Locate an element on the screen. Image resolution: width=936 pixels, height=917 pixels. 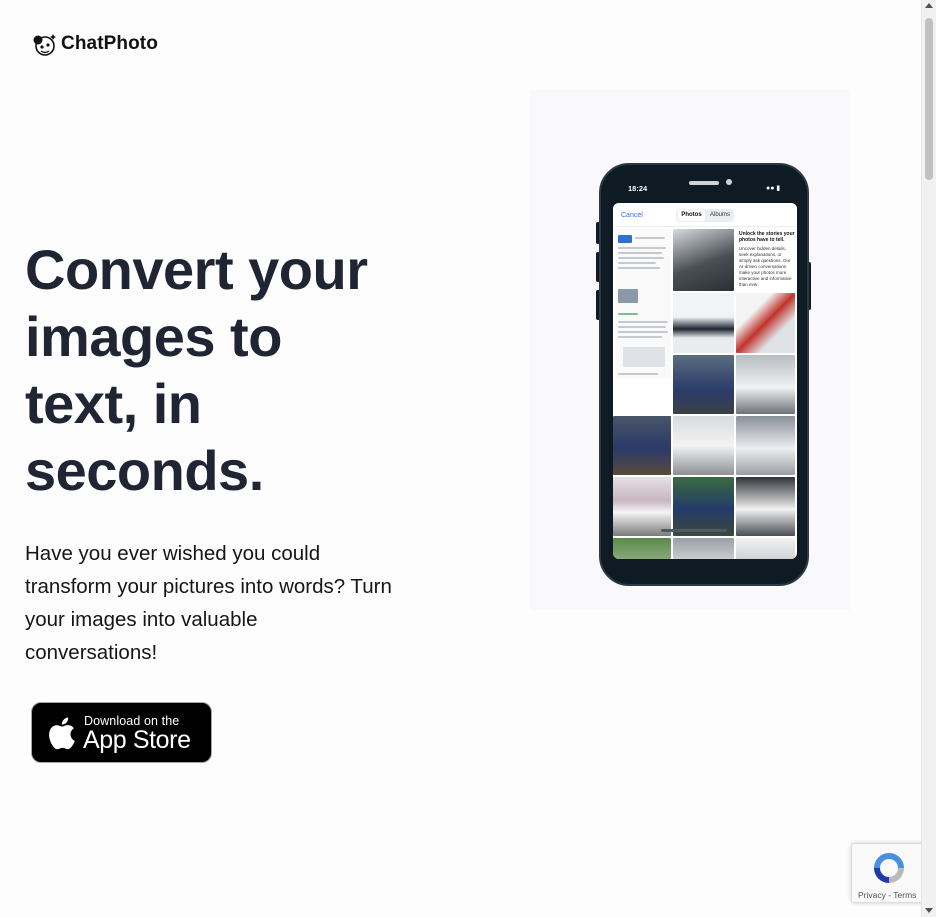
hero-title: Convert your images to text, in seconds. is located at coordinates (215, 370).